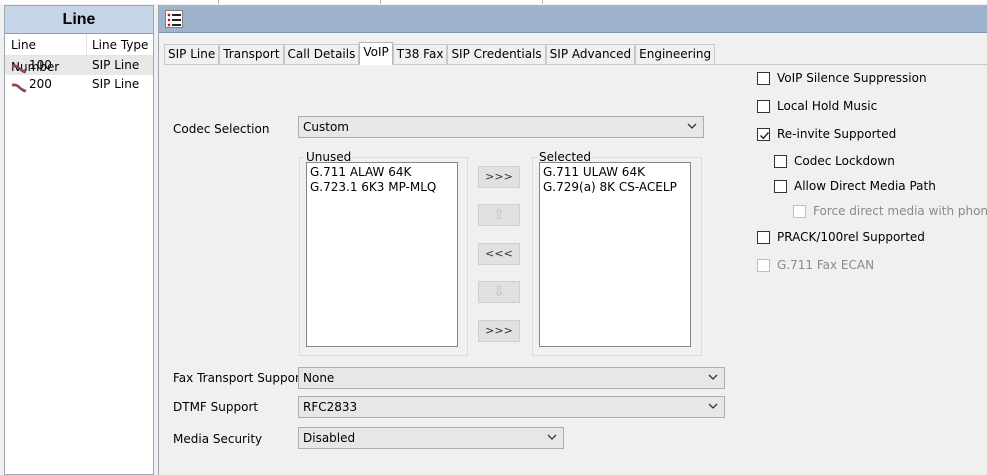 Image resolution: width=987 pixels, height=475 pixels. I want to click on list-item: G.729(a) 8K CS-ACELP, so click(615, 187).